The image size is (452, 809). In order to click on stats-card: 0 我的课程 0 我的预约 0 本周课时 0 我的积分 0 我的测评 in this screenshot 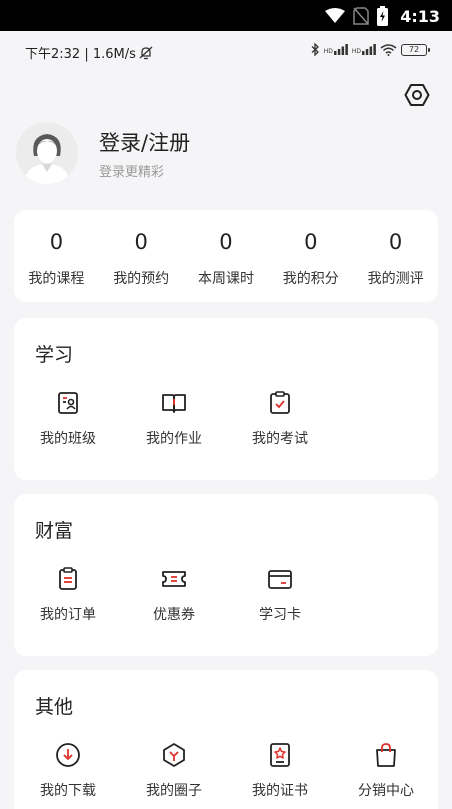, I will do `click(226, 256)`.